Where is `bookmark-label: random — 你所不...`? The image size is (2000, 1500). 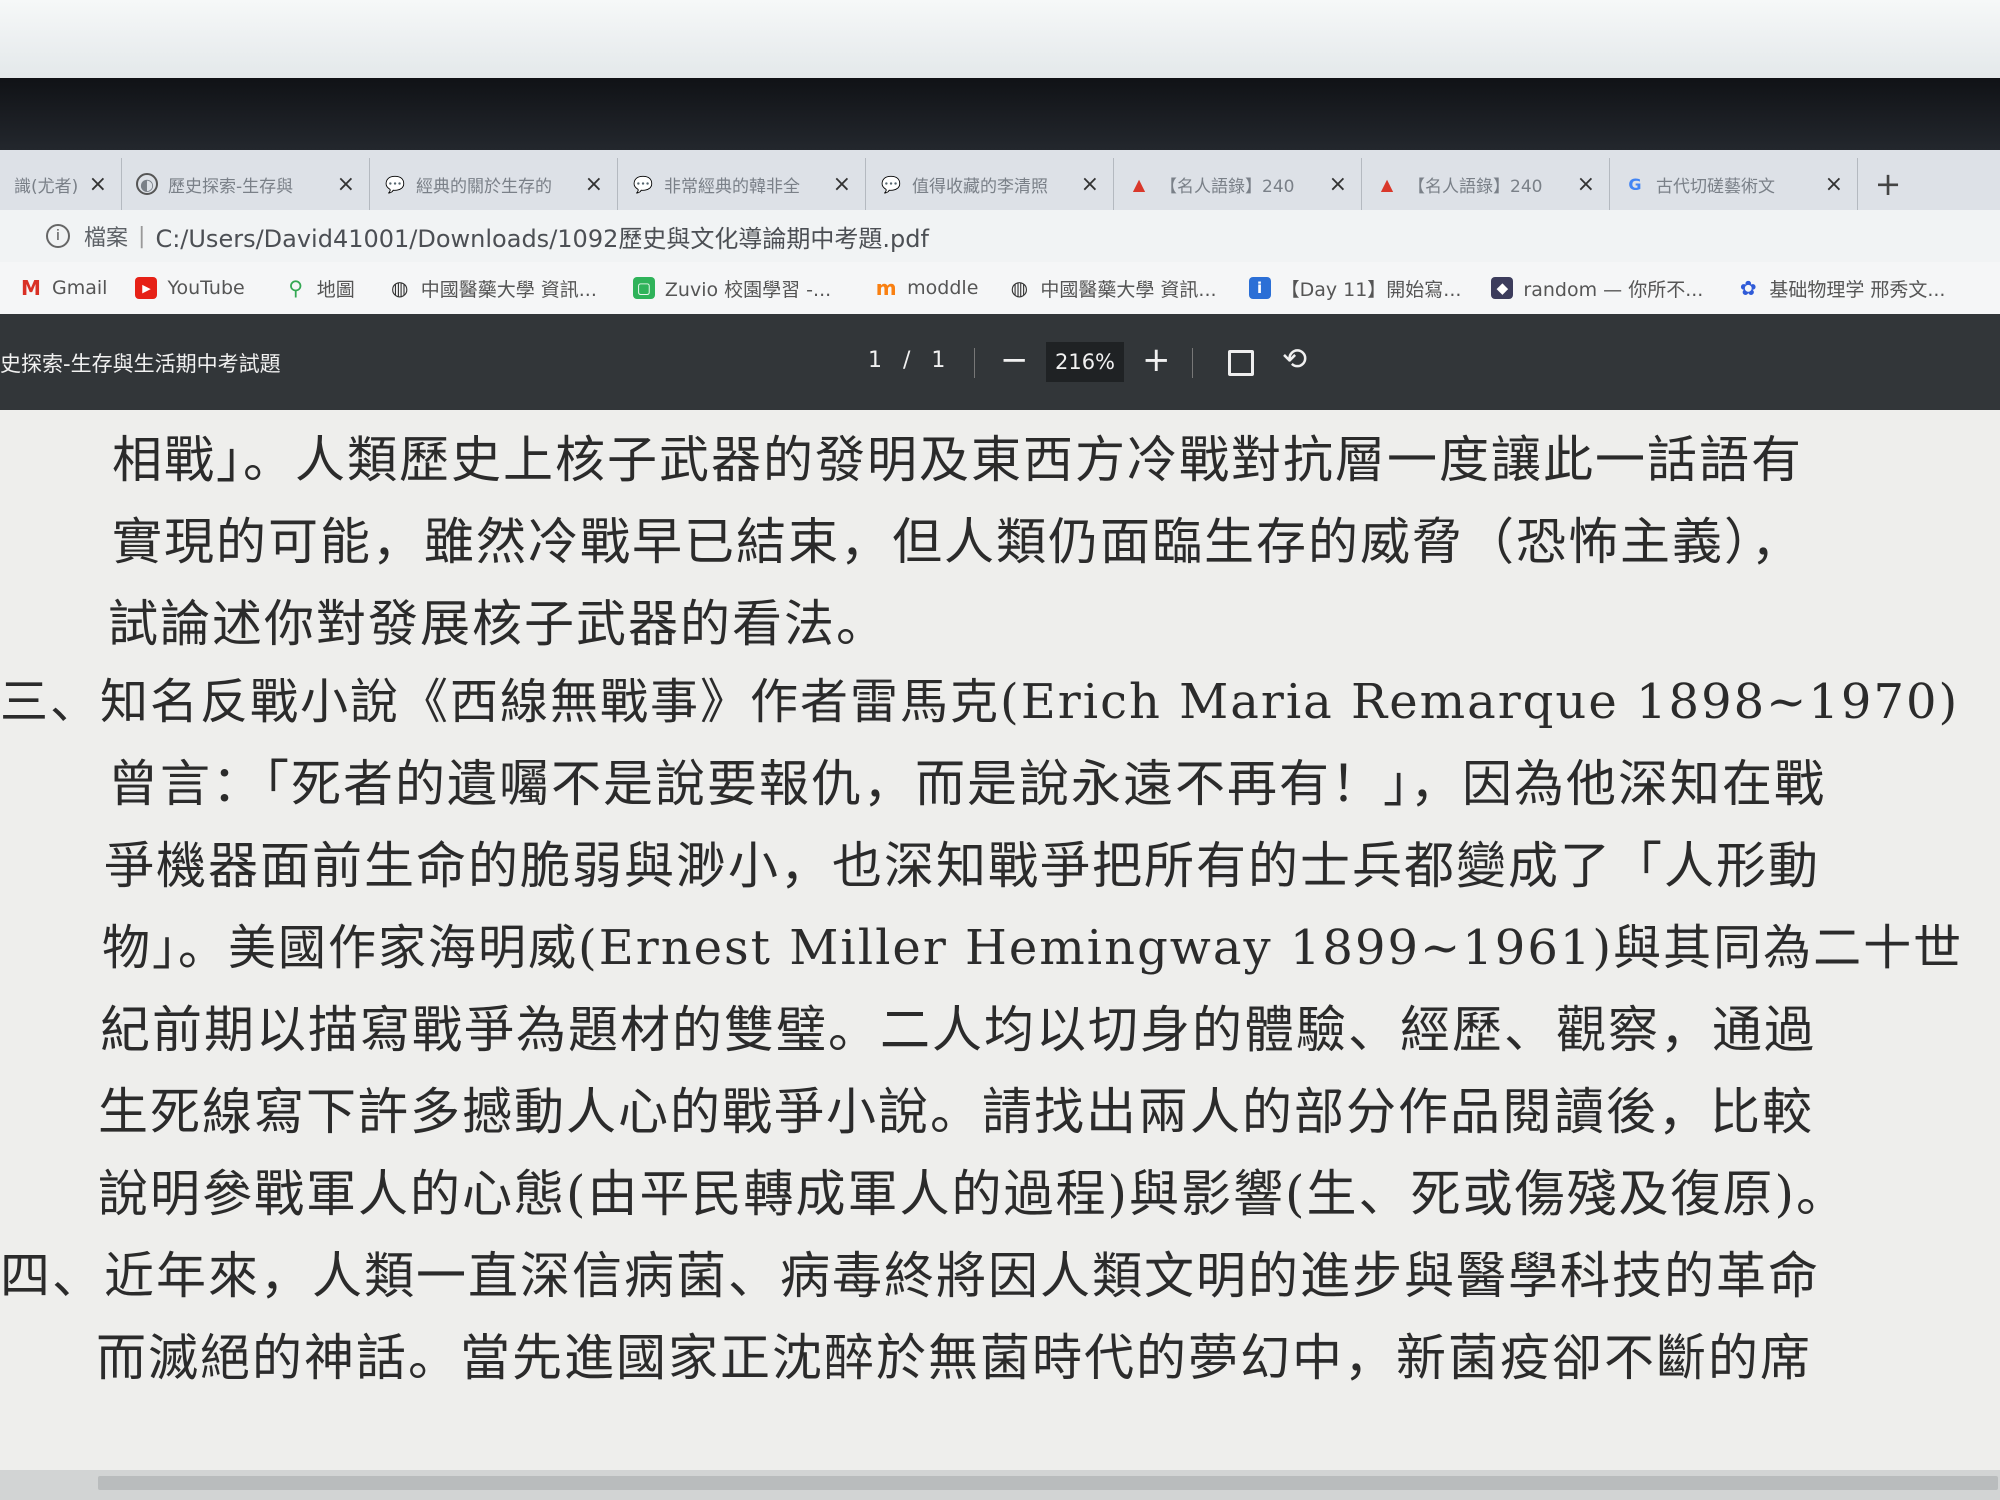 bookmark-label: random — 你所不... is located at coordinates (1613, 289).